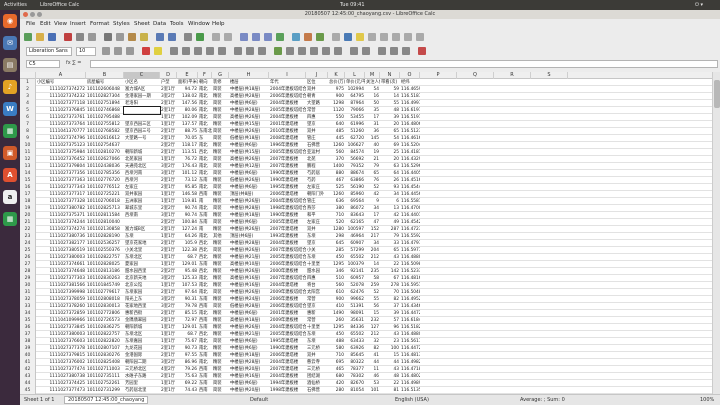  What do you see at coordinates (187, 341) in the screenshot?
I see `table-cell: 75.67` at bounding box center [187, 341].